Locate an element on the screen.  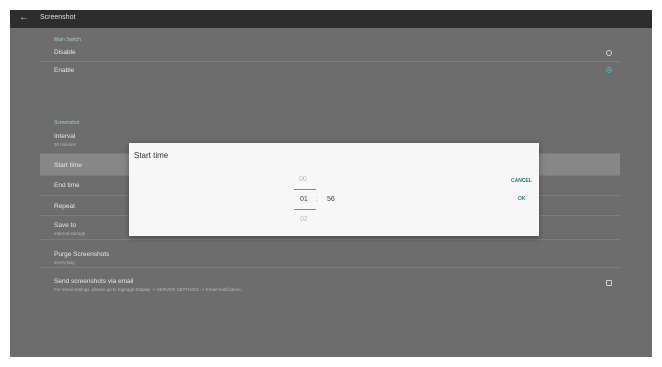
enable-label: Enable is located at coordinates (64, 70).